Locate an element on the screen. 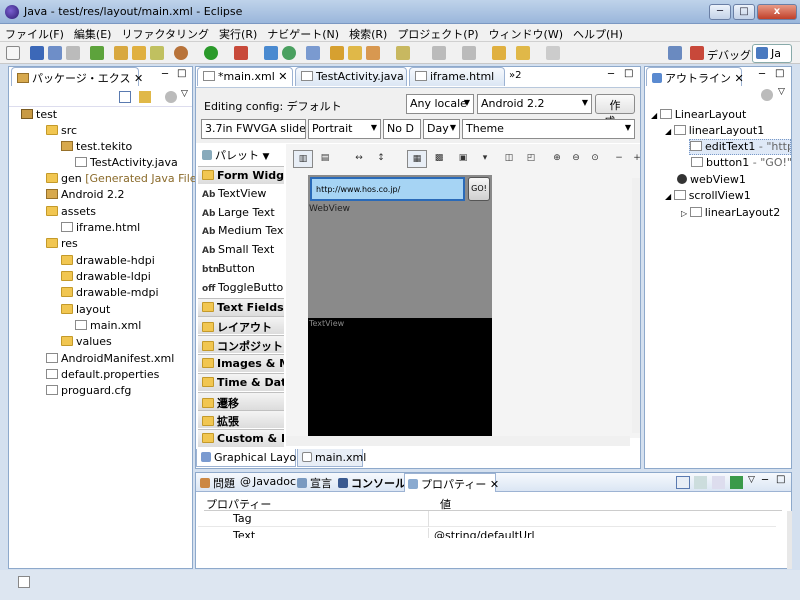 Image resolution: width=800 pixels, height=600 pixels. prev-annotation-icon is located at coordinates (469, 53).